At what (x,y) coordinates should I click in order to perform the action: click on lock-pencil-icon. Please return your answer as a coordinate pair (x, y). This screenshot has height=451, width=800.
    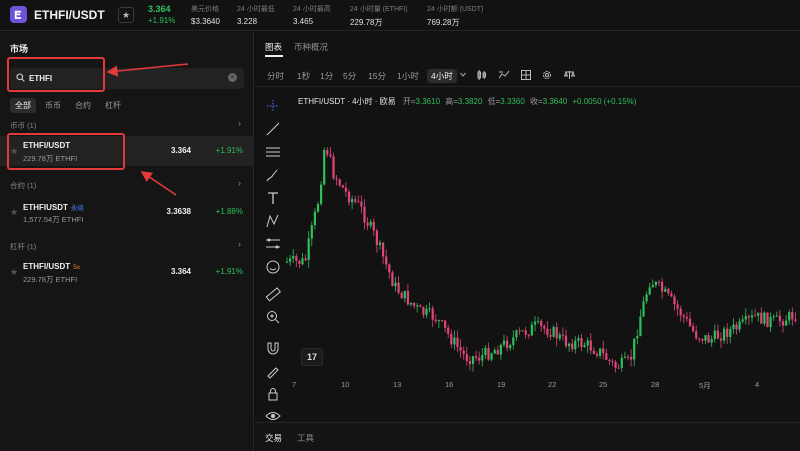
    Looking at the image, I should click on (273, 371).